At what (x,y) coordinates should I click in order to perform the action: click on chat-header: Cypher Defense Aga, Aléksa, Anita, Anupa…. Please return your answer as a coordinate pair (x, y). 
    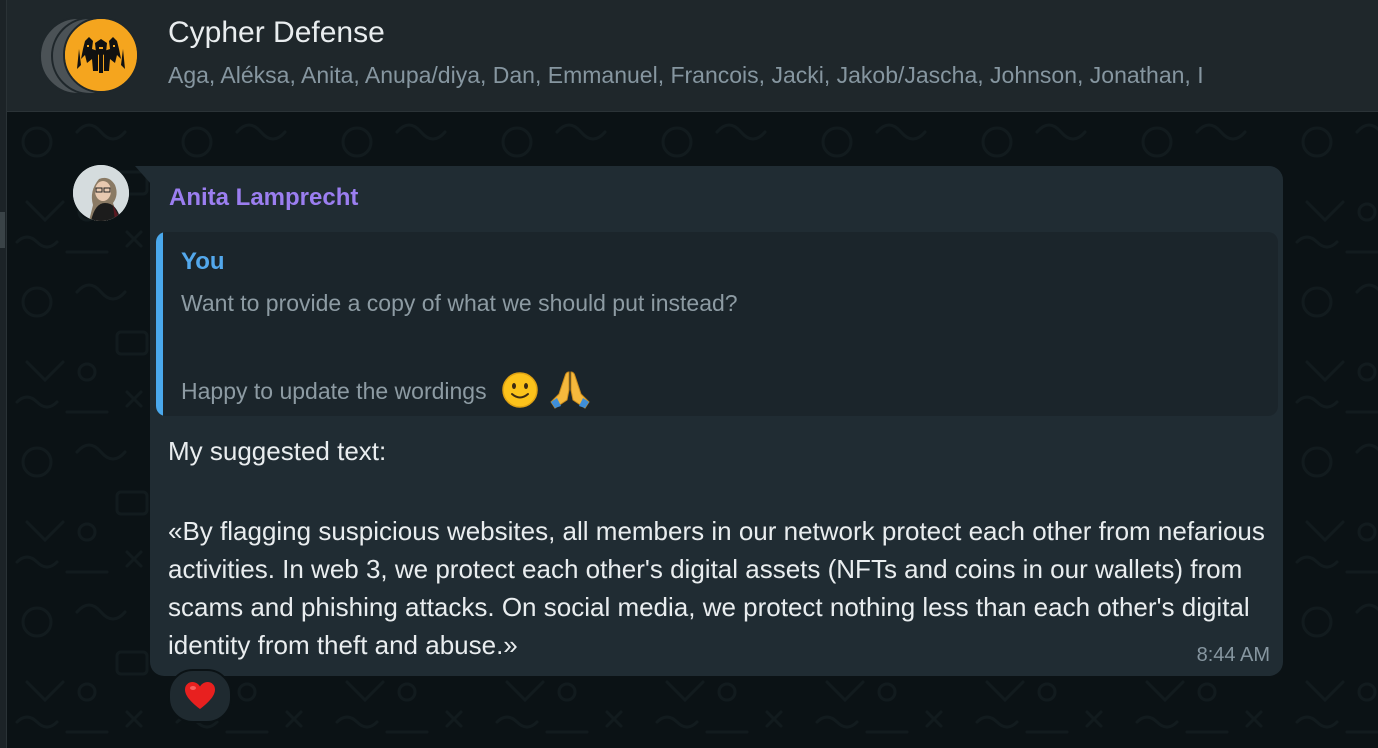
    Looking at the image, I should click on (692, 56).